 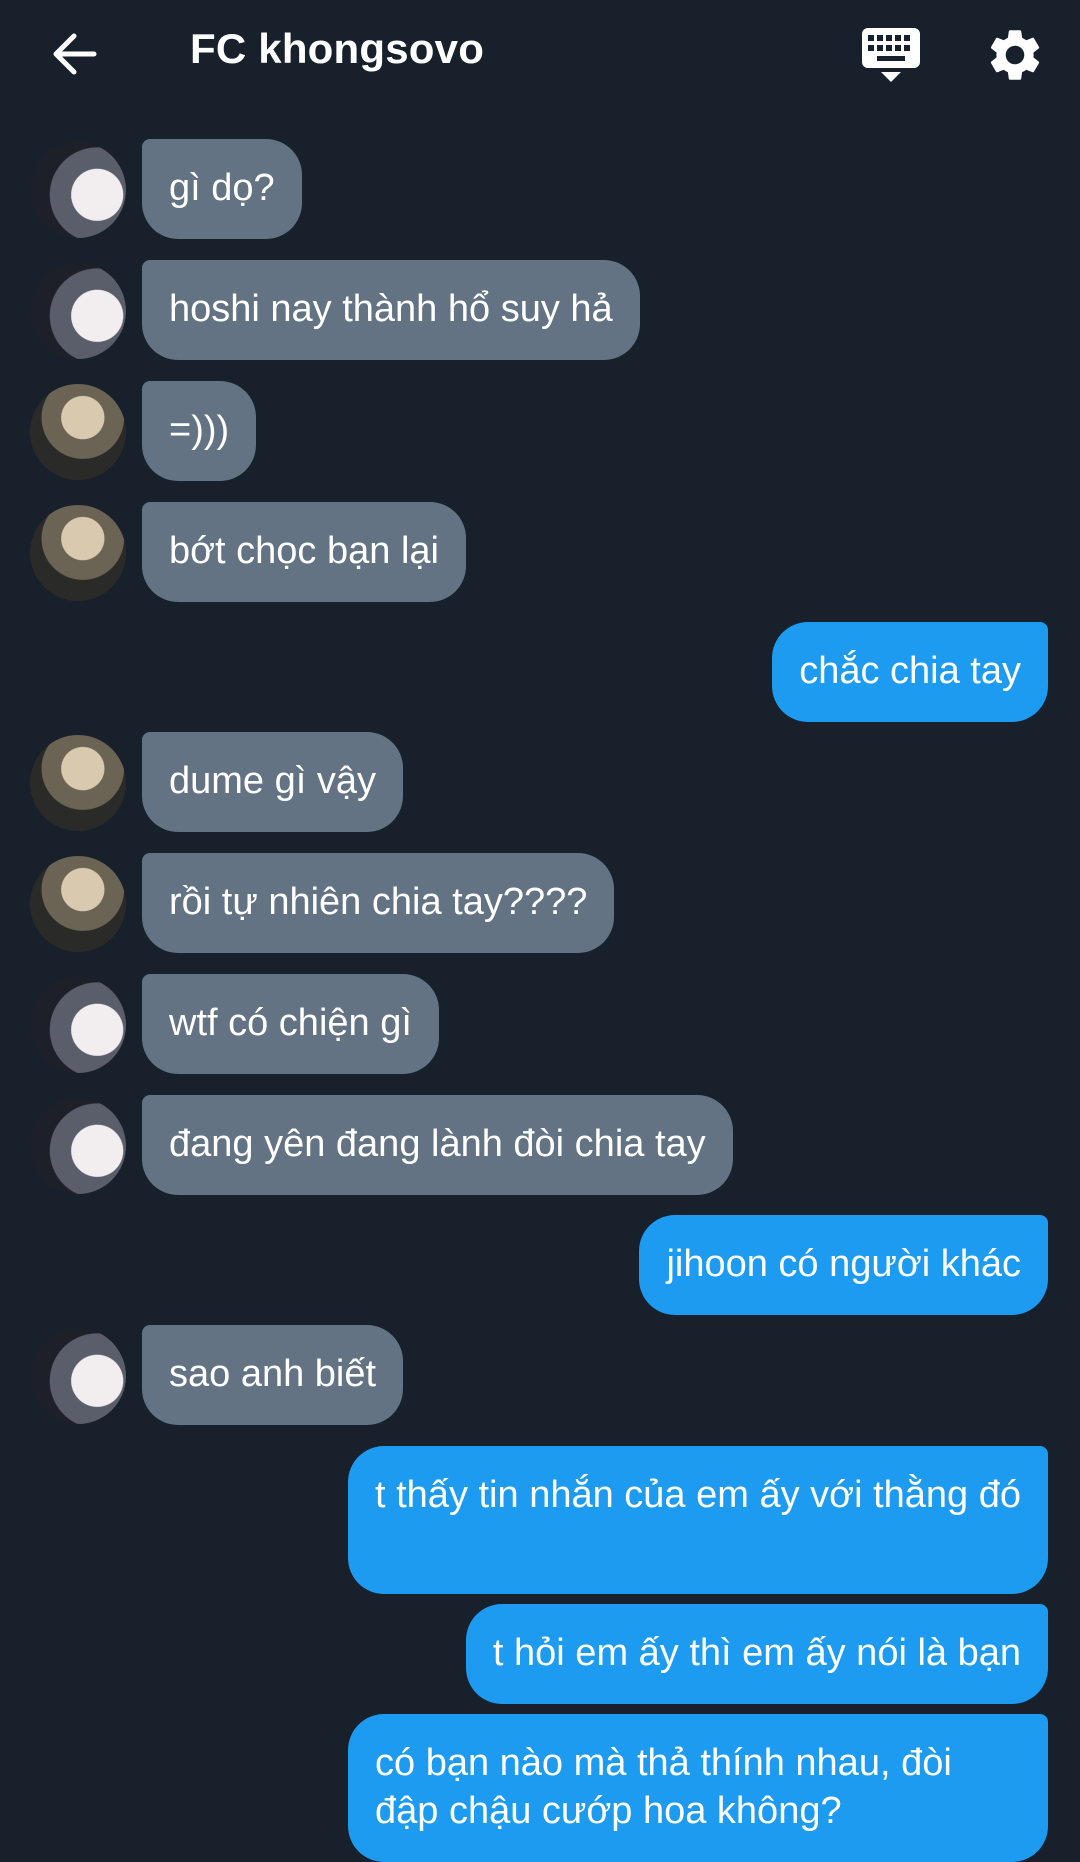 I want to click on incoming-message: gì dọ?, so click(x=222, y=189).